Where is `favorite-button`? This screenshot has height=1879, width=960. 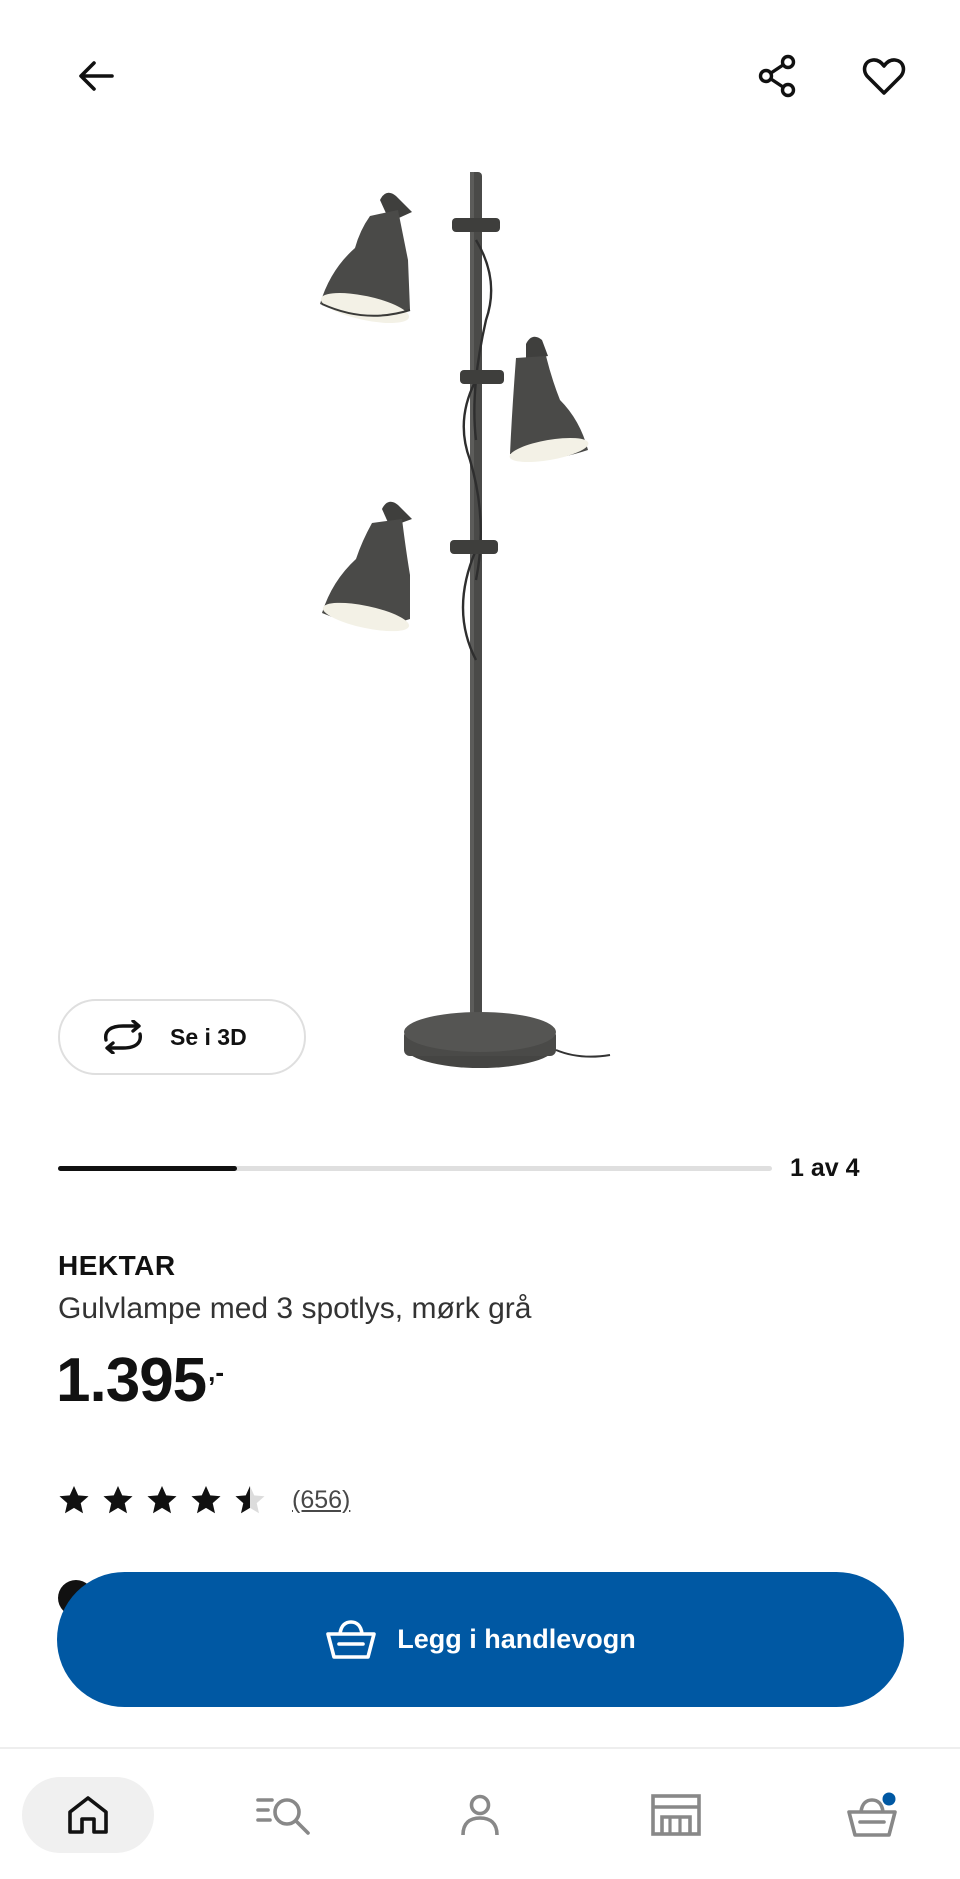 favorite-button is located at coordinates (884, 76).